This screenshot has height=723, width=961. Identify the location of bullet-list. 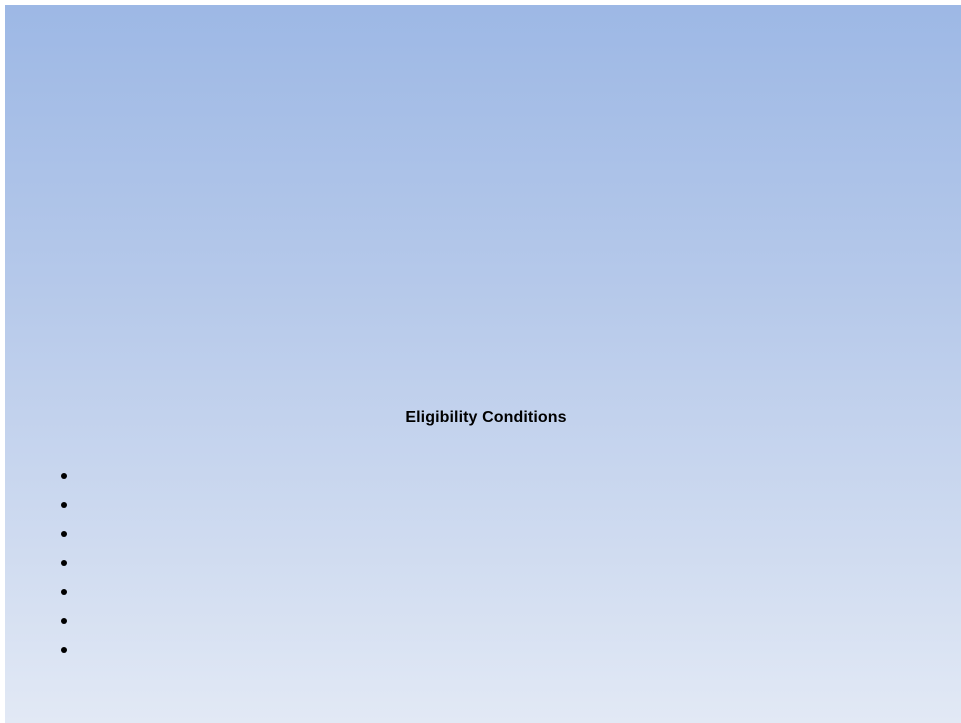
(71, 566).